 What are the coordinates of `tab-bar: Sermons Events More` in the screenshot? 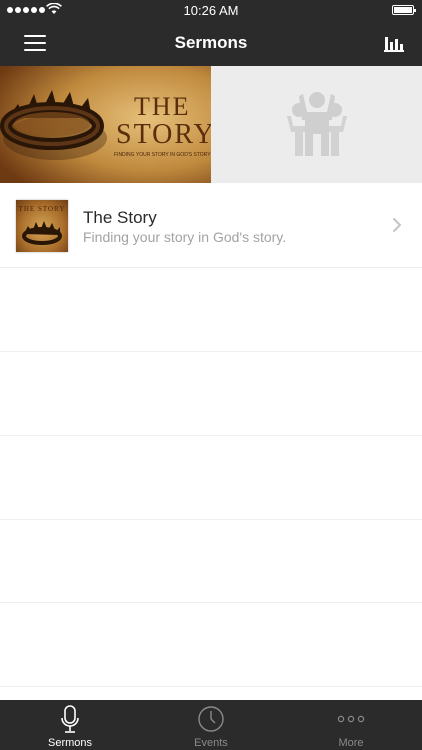 It's located at (211, 725).